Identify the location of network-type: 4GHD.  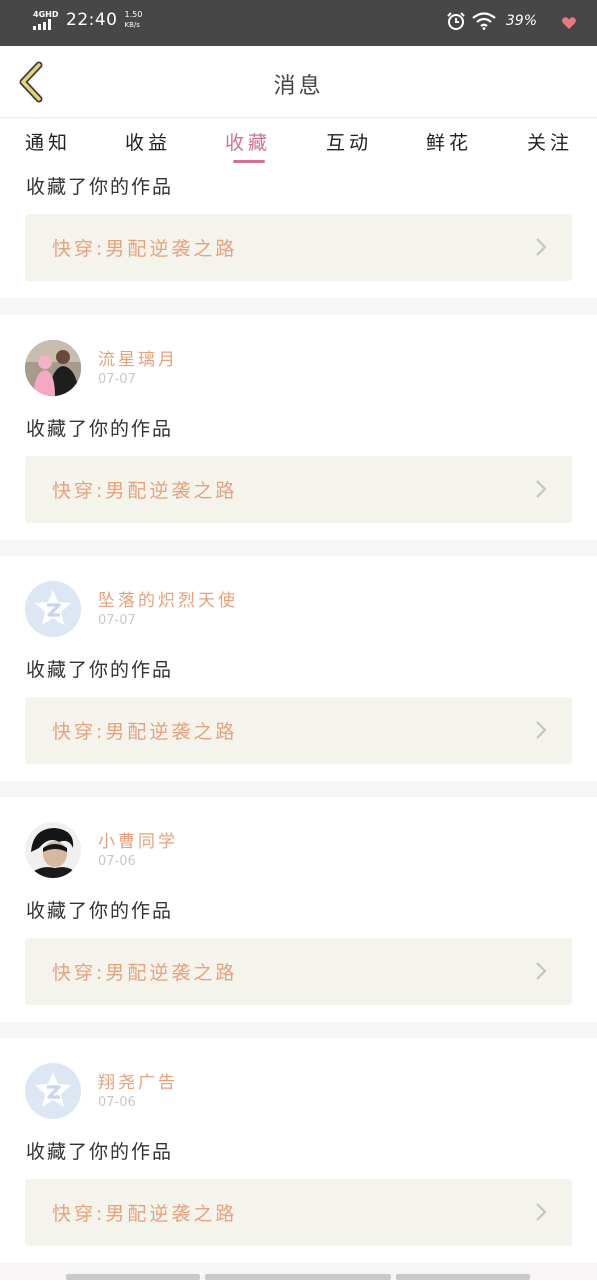
(46, 14).